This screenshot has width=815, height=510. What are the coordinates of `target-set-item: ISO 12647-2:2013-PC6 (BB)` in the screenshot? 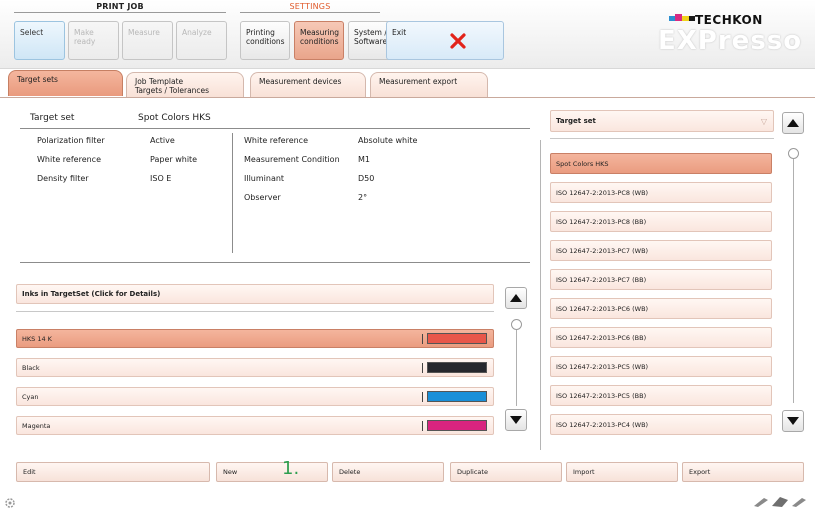 It's located at (661, 337).